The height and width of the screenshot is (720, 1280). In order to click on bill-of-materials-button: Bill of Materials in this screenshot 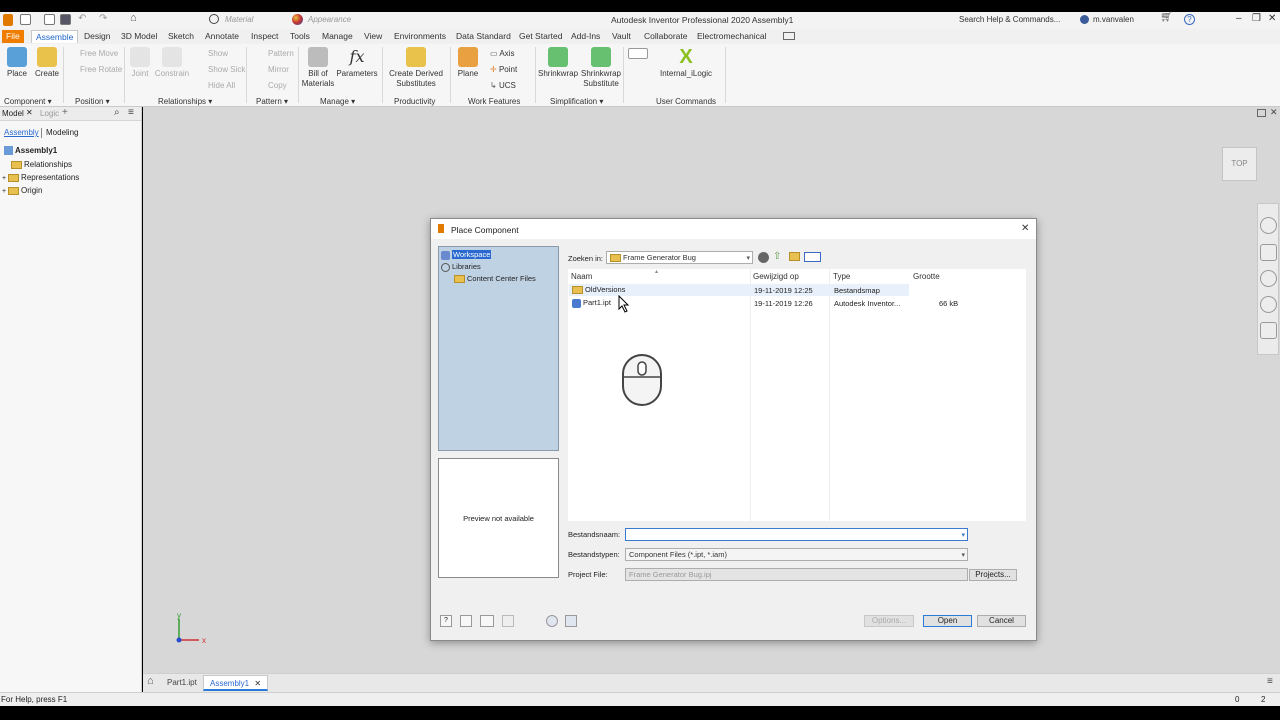, I will do `click(318, 68)`.